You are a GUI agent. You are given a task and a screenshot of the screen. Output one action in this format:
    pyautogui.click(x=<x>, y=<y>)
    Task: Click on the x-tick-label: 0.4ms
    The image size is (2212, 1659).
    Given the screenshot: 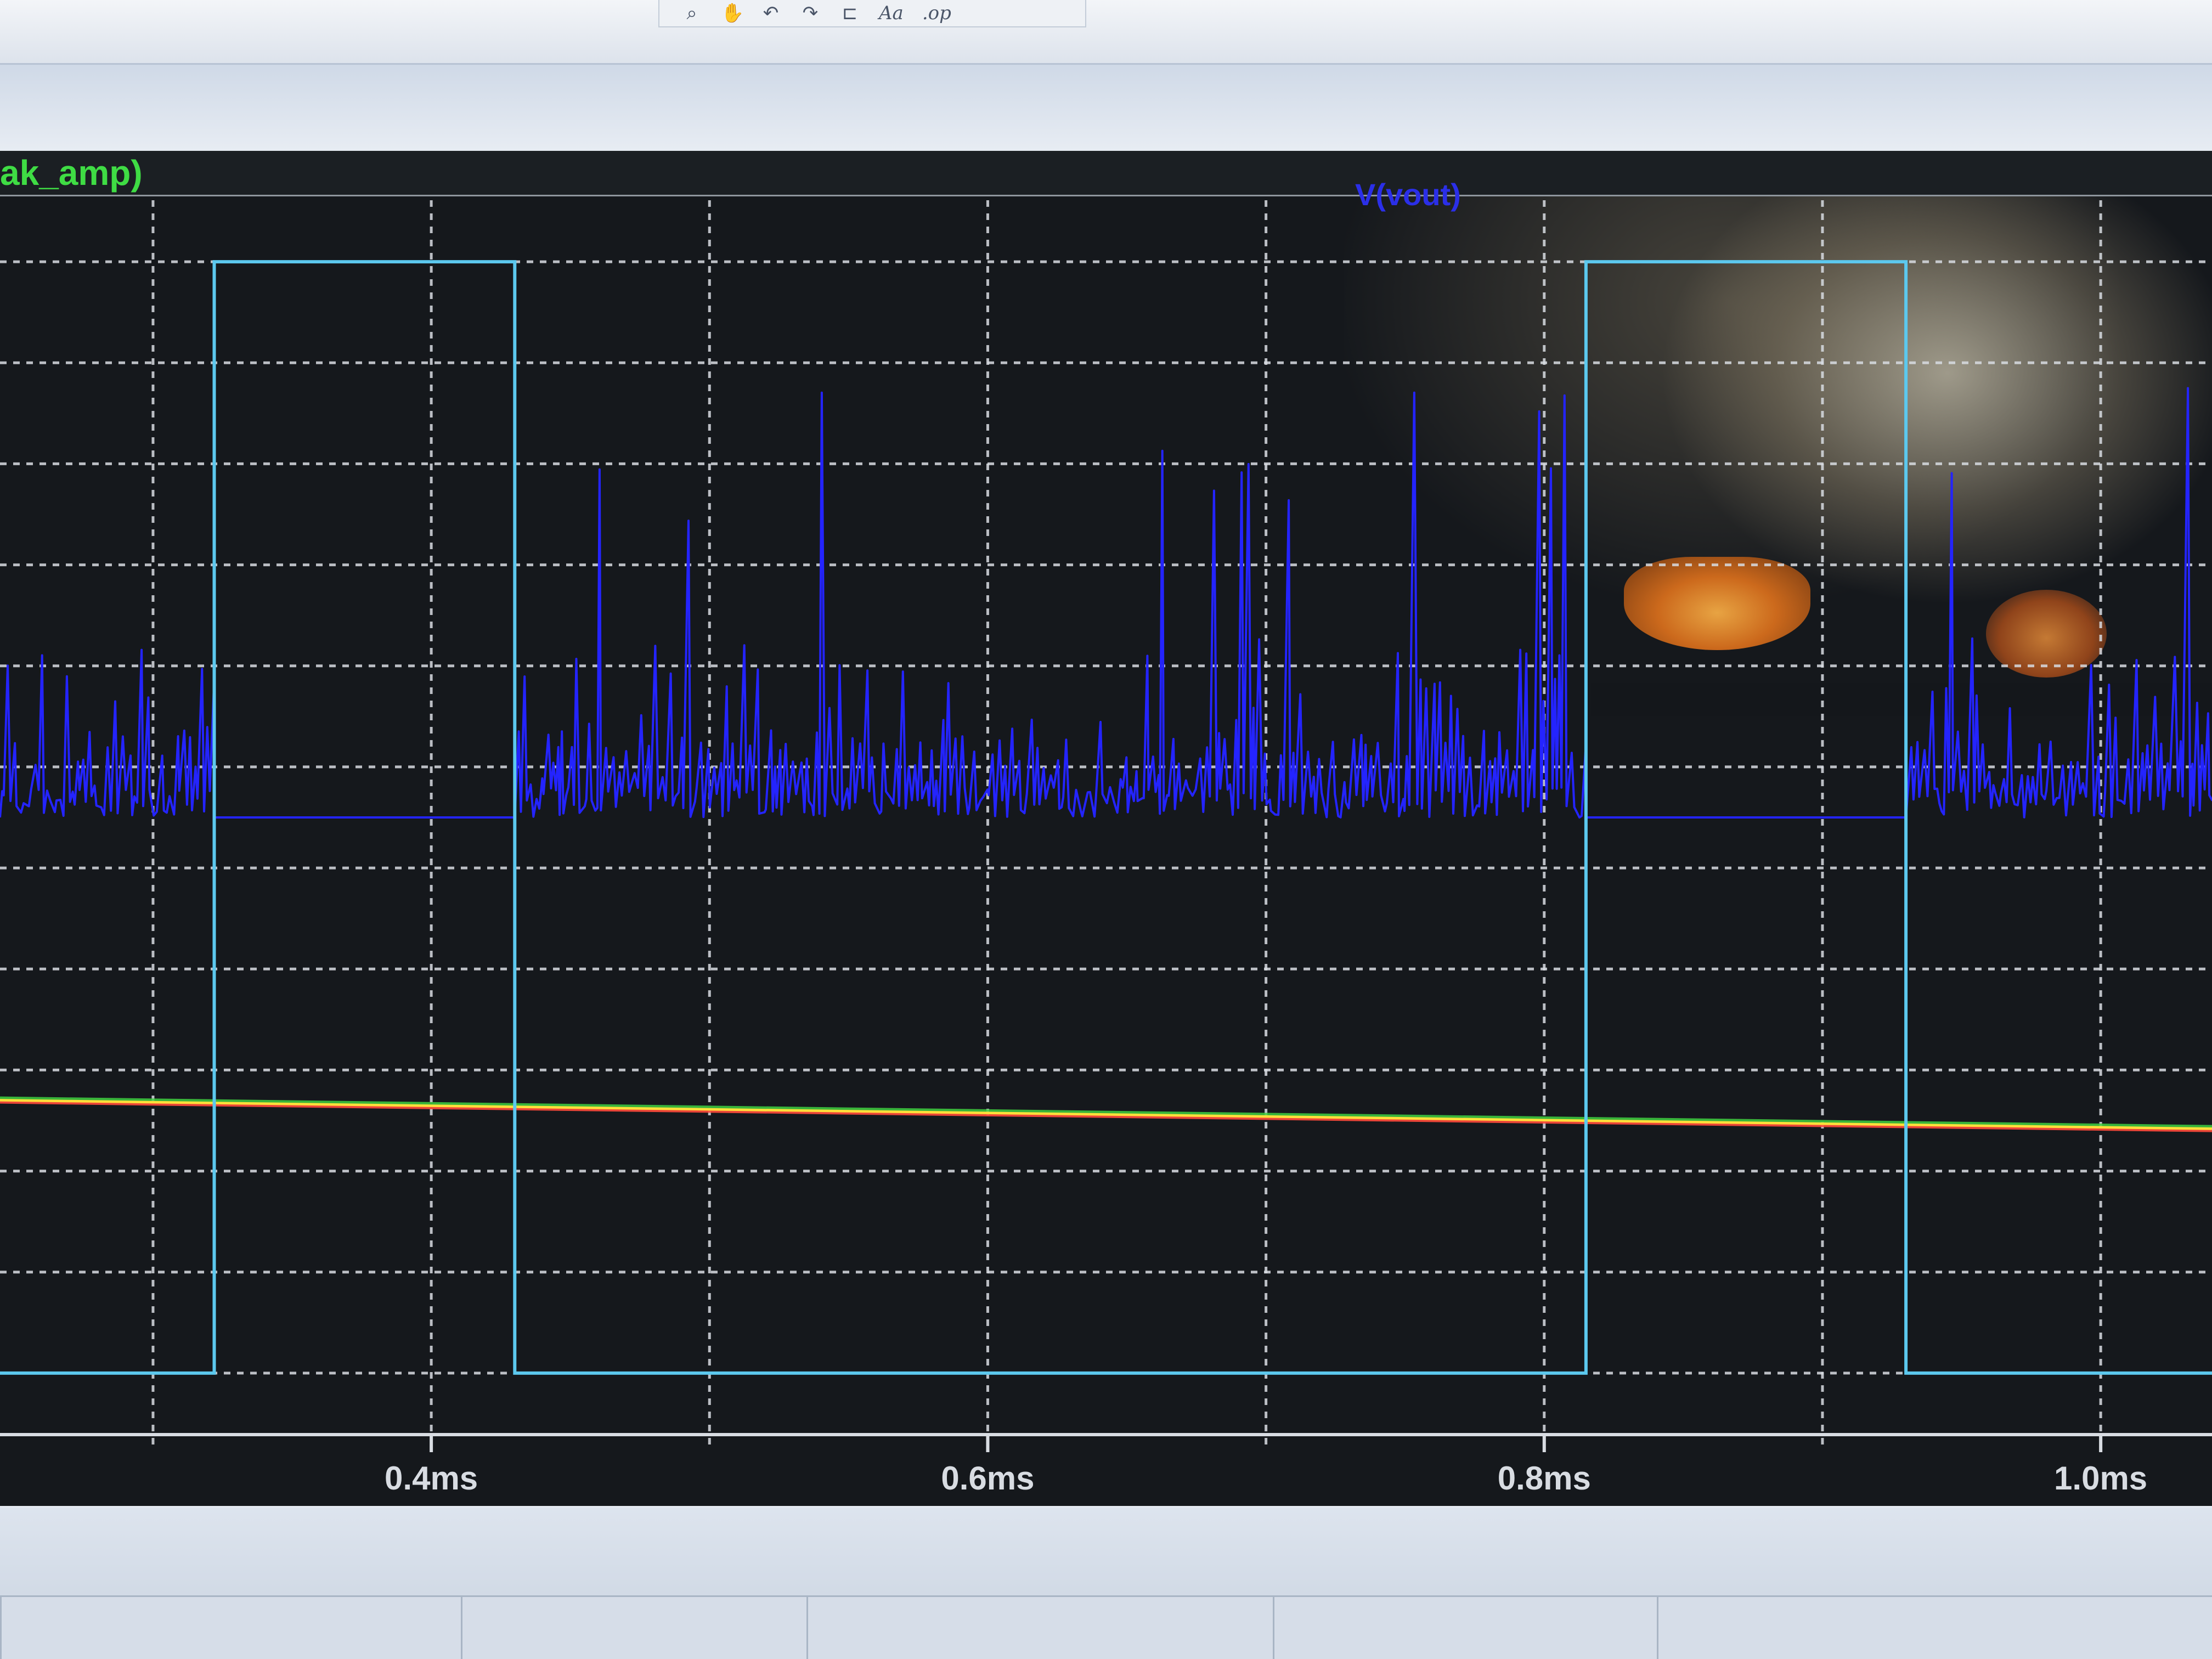 What is the action you would take?
    pyautogui.click(x=431, y=1479)
    